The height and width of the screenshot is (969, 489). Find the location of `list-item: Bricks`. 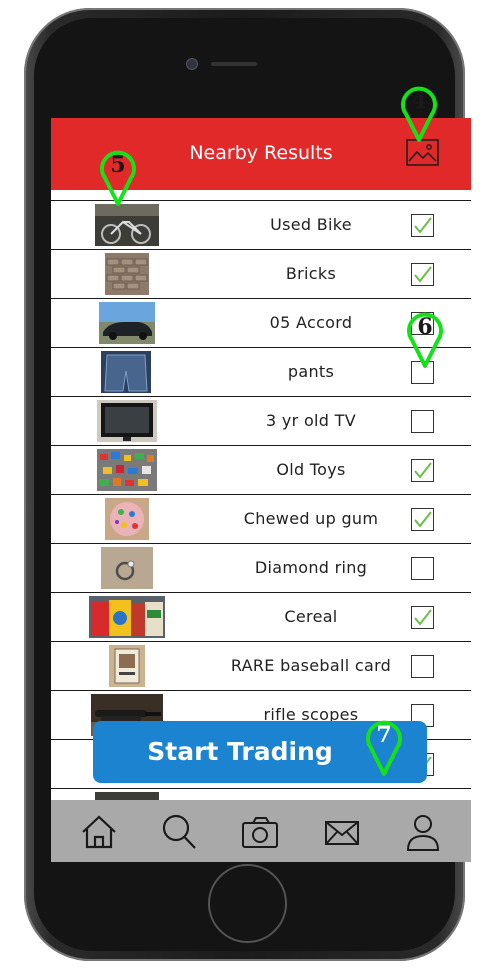

list-item: Bricks is located at coordinates (261, 274).